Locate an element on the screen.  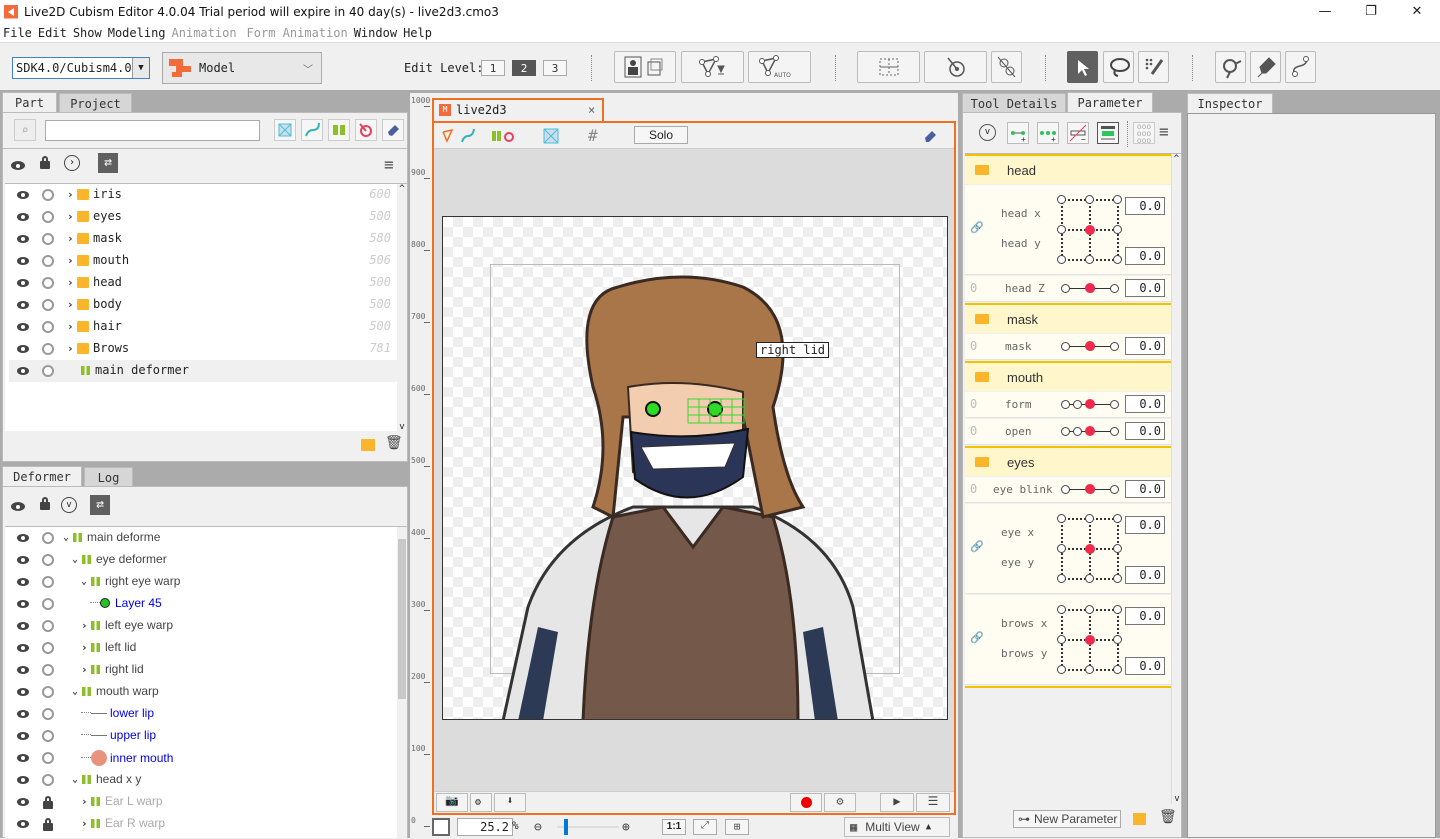
auto-mesh-button: AUTO is located at coordinates (779, 67).